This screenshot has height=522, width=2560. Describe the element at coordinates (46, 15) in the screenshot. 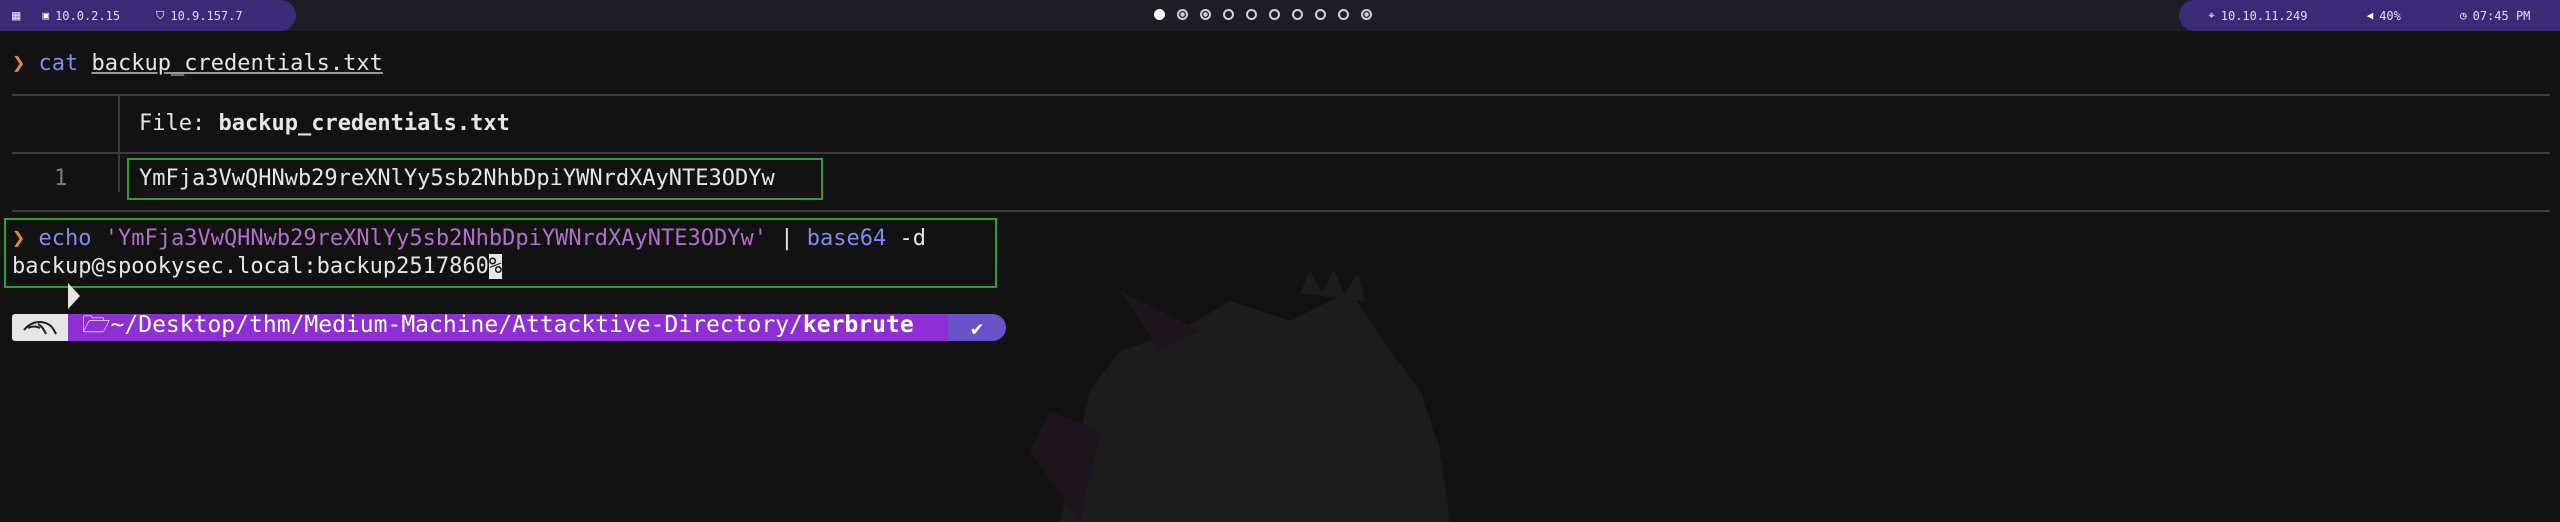

I see `monitor-icon: ▣` at that location.